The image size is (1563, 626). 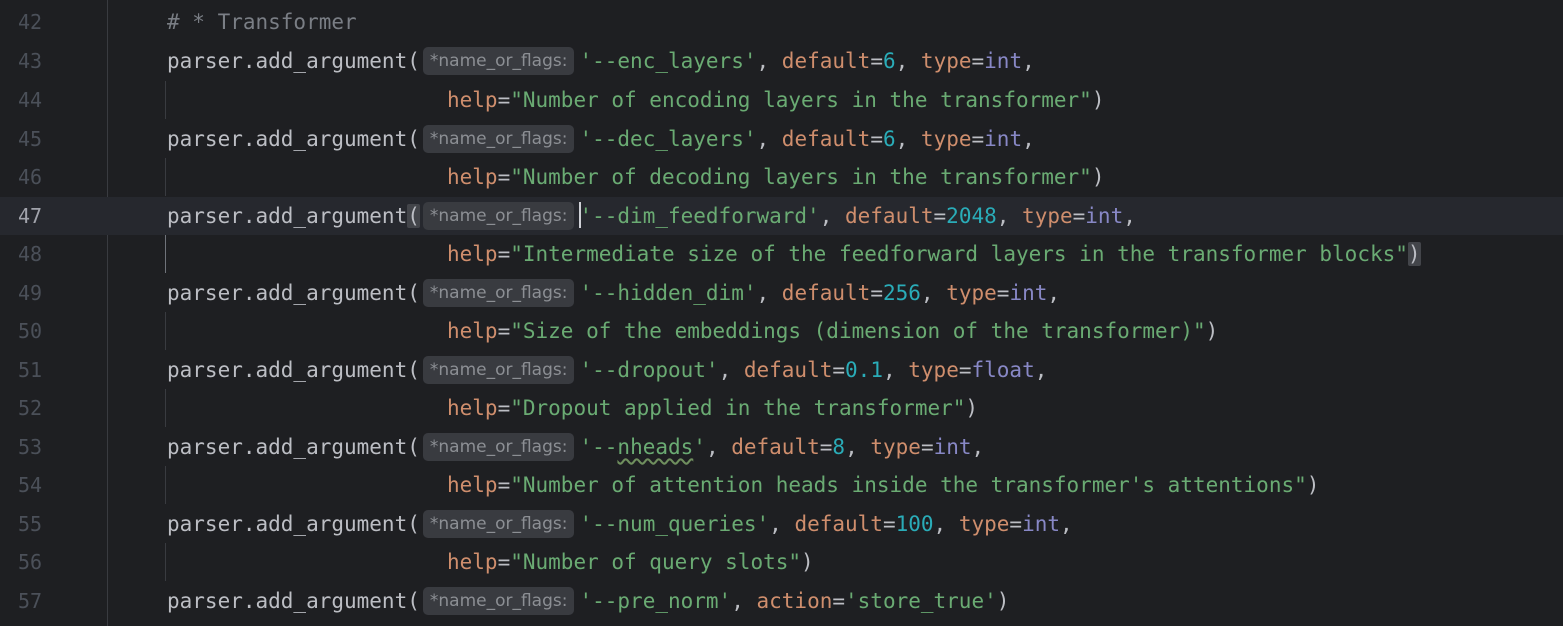 I want to click on code-line: 42 # * Transformer, so click(x=781, y=22).